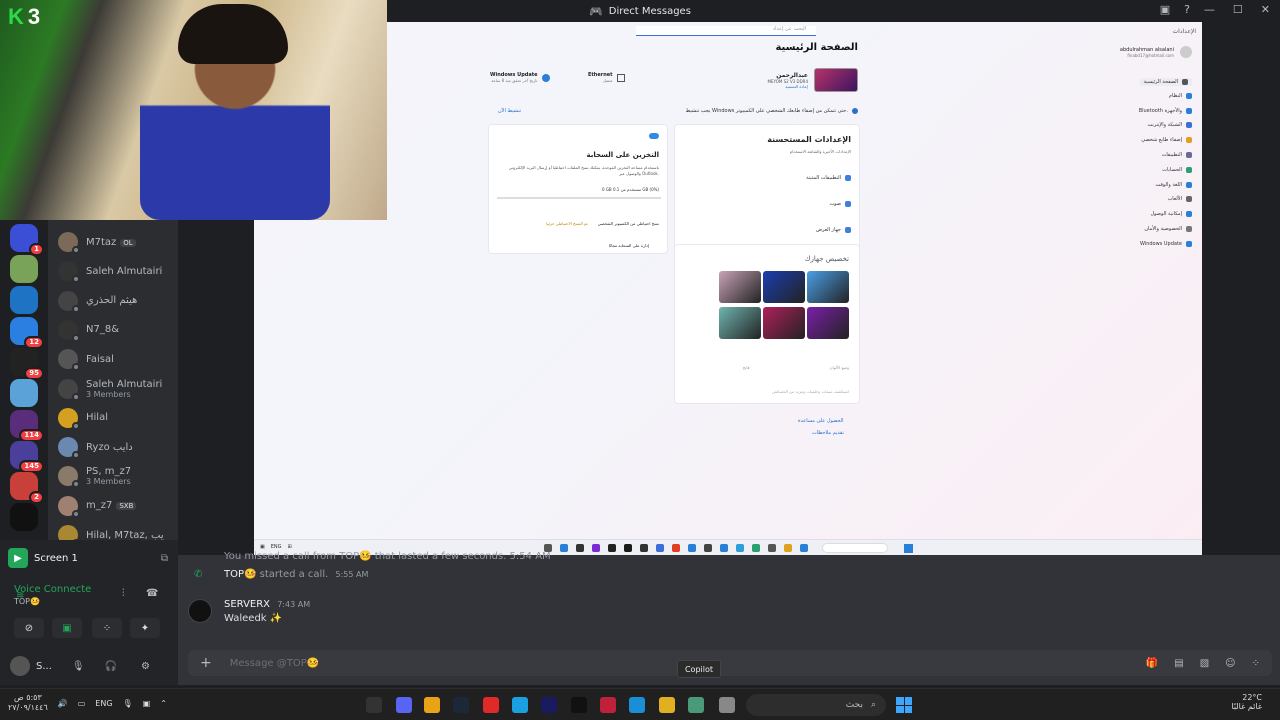  Describe the element at coordinates (730, 663) in the screenshot. I see `message-composer: + Message @TOP🤒 🎁 ▤ ▧ ☺ ⁘` at that location.